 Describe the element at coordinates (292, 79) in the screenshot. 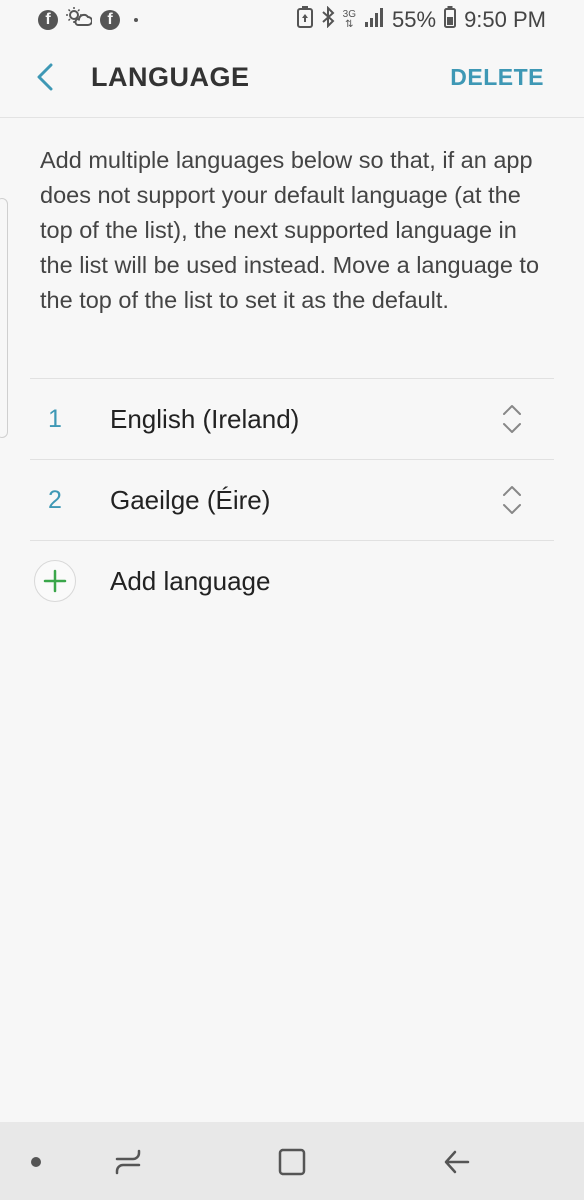

I see `app-bar: LANGUAGE DELETE` at that location.